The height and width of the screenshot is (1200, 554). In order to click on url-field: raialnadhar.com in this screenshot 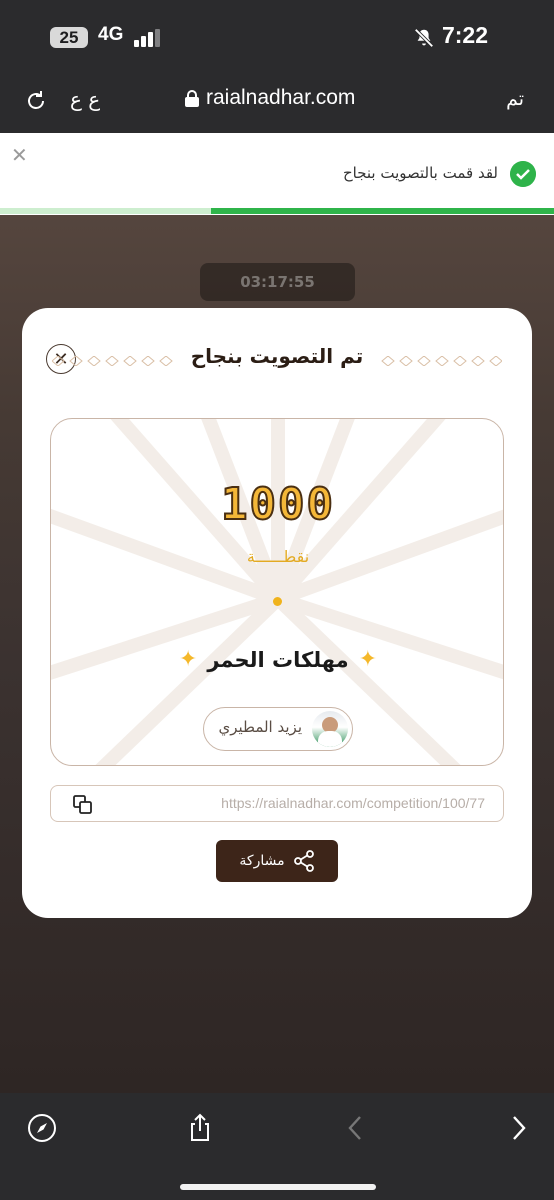, I will do `click(270, 98)`.